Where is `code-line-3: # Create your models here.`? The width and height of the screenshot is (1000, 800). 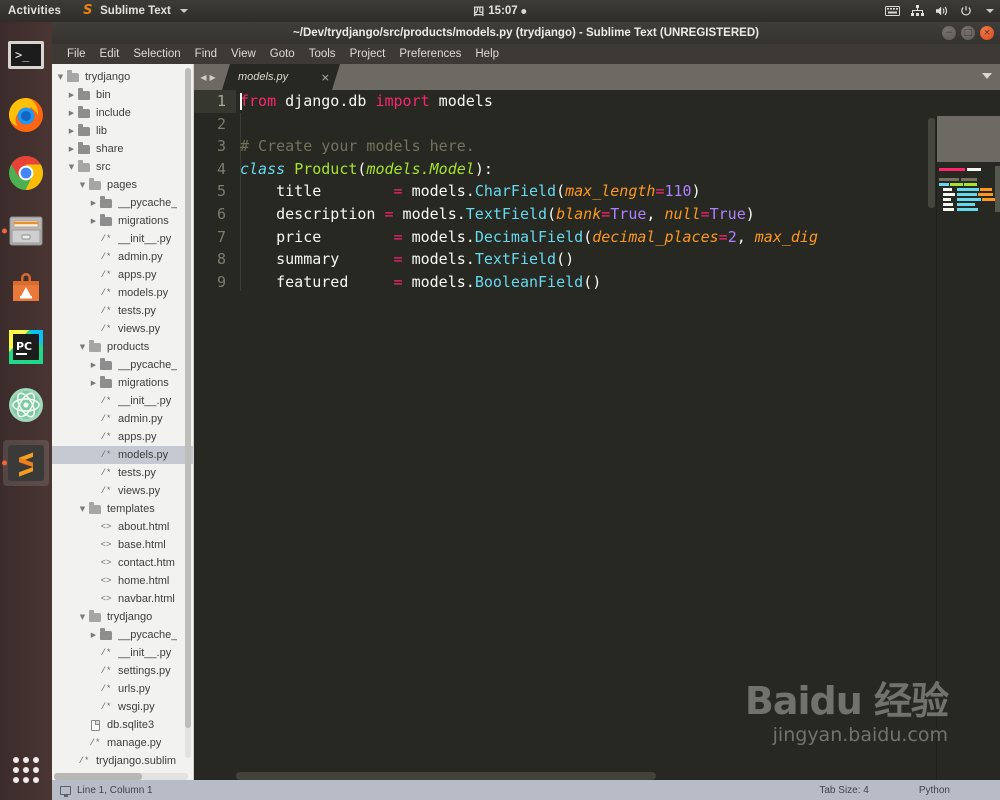
code-line-3: # Create your models here. is located at coordinates (618, 146).